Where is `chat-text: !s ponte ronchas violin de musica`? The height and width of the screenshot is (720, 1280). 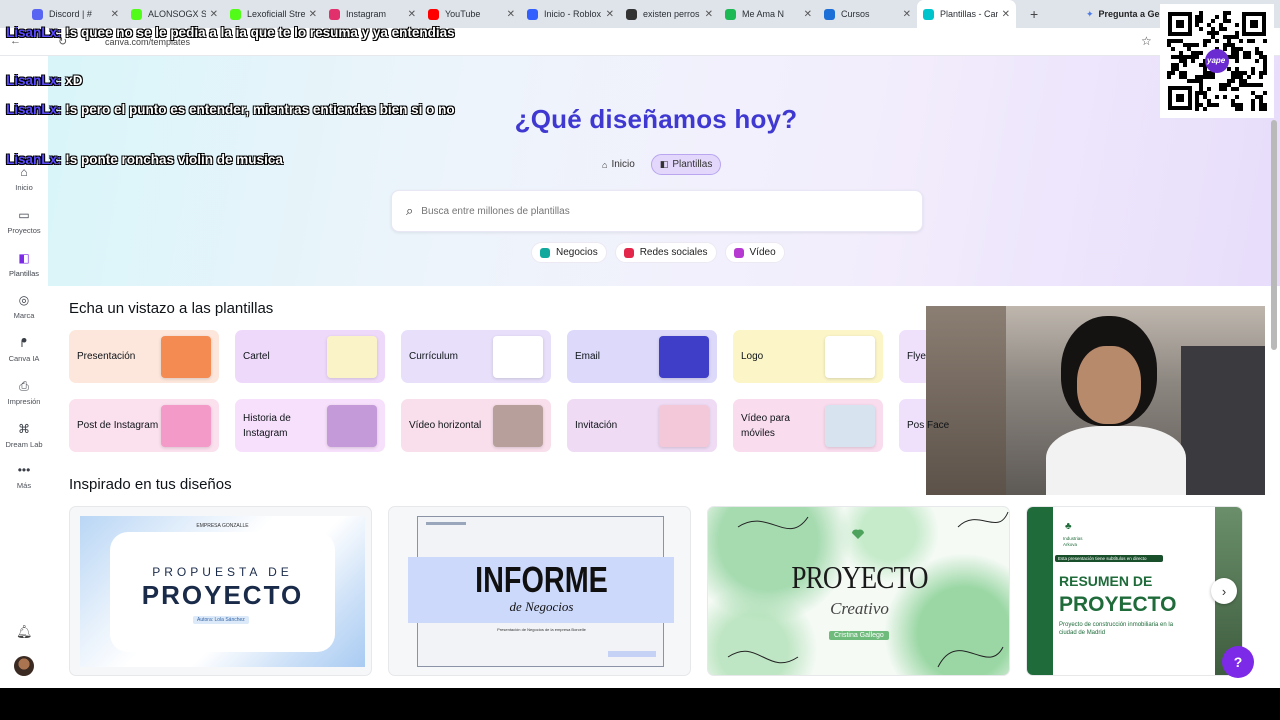 chat-text: !s ponte ronchas violin de musica is located at coordinates (174, 159).